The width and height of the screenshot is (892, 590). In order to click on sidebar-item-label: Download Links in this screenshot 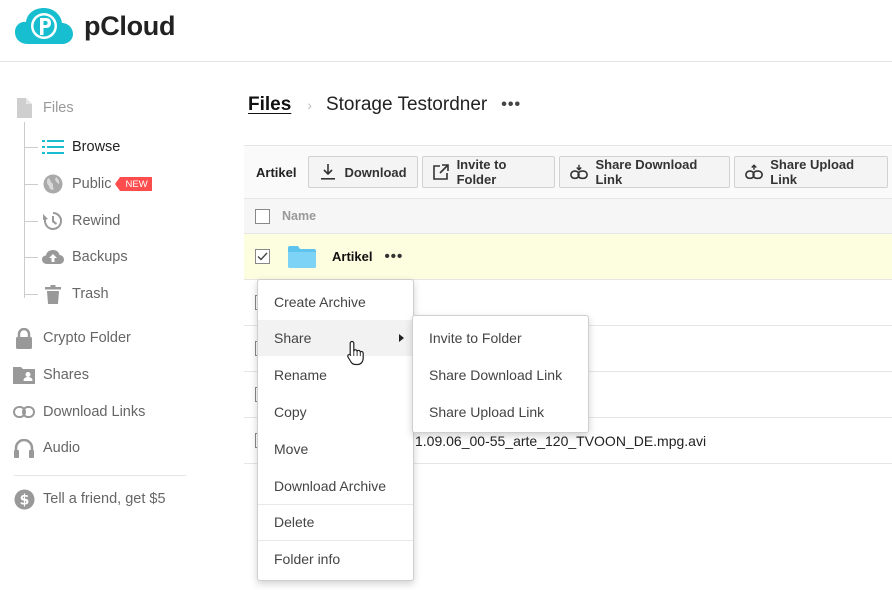, I will do `click(94, 412)`.